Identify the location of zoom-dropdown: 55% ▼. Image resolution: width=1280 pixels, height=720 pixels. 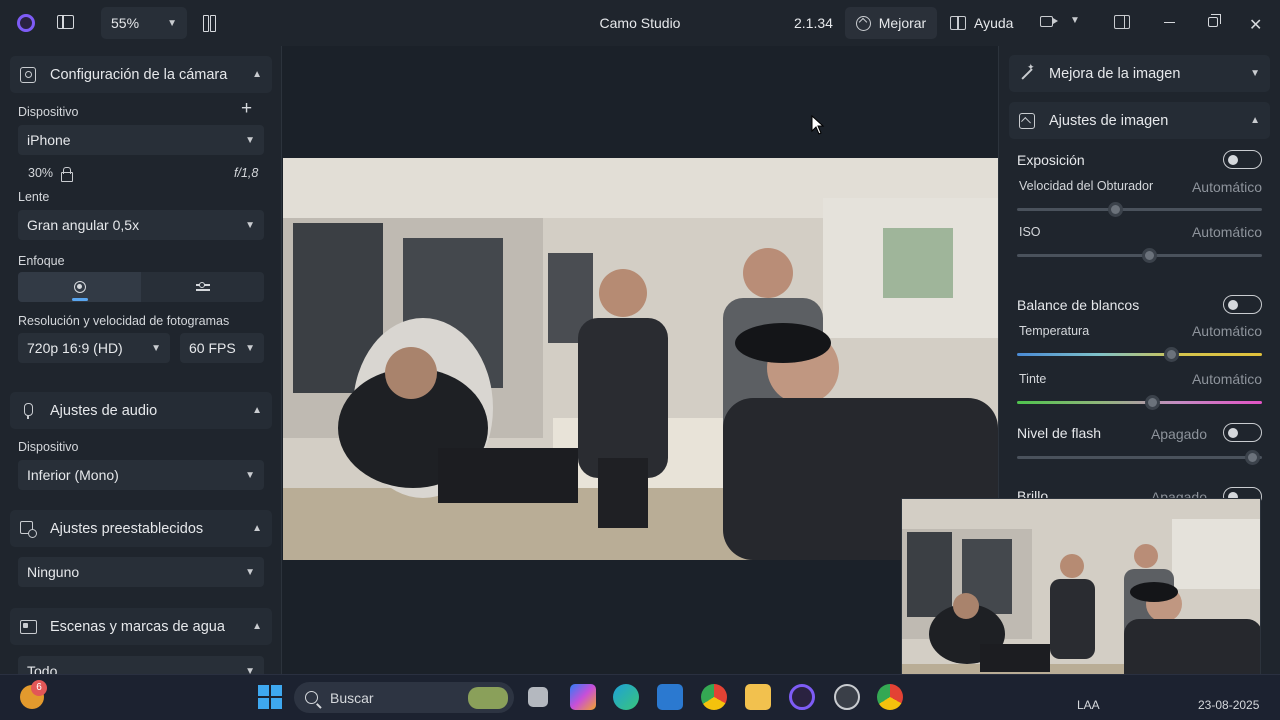
(144, 23).